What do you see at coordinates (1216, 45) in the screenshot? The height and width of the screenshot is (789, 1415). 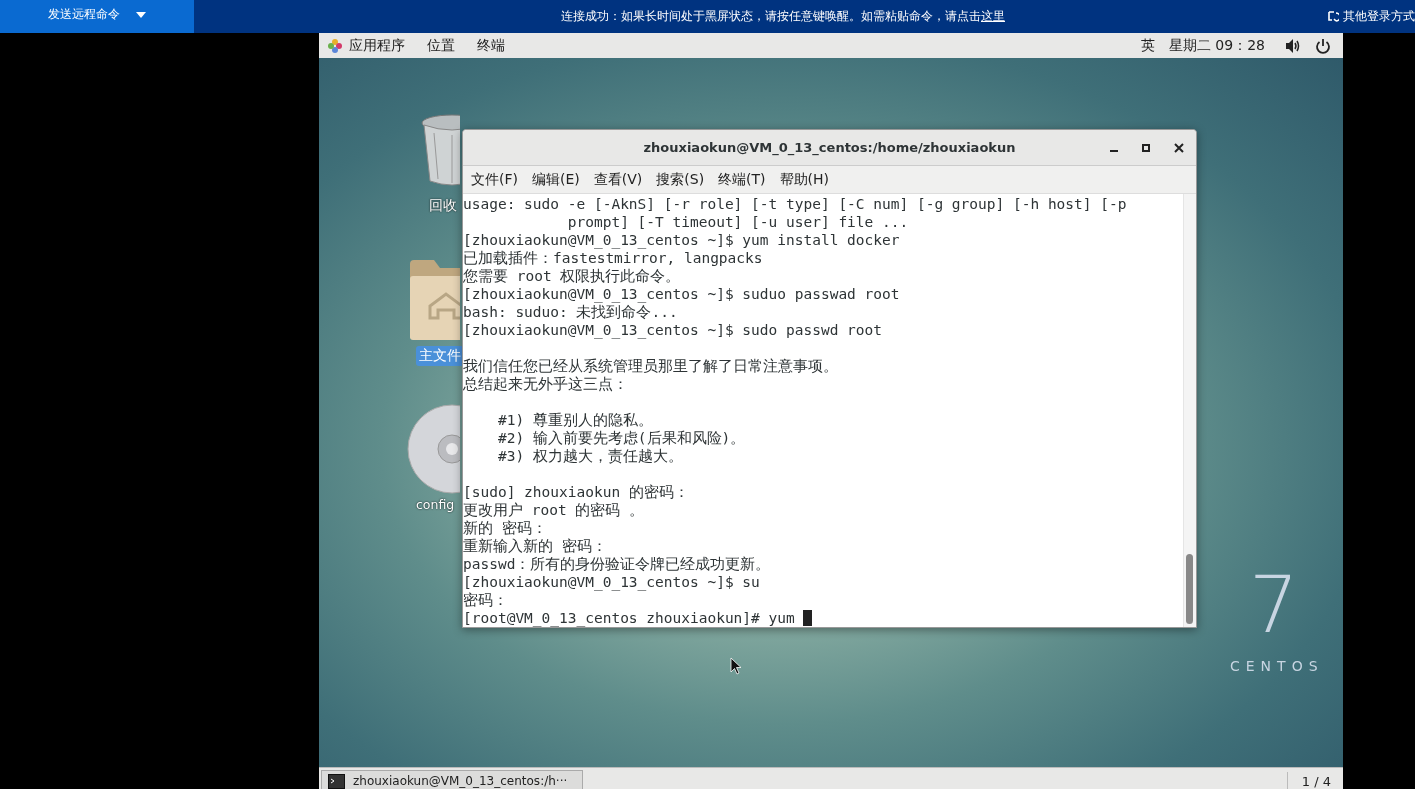 I see `clock: 星期二 09：28` at bounding box center [1216, 45].